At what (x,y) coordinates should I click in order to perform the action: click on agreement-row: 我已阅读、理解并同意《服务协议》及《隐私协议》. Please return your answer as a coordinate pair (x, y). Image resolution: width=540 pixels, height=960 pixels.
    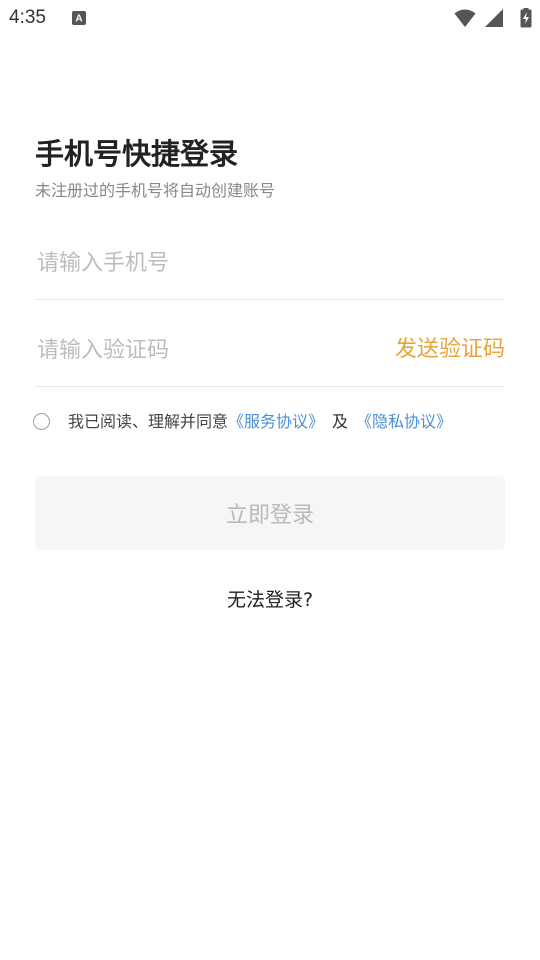
    Looking at the image, I should click on (273, 423).